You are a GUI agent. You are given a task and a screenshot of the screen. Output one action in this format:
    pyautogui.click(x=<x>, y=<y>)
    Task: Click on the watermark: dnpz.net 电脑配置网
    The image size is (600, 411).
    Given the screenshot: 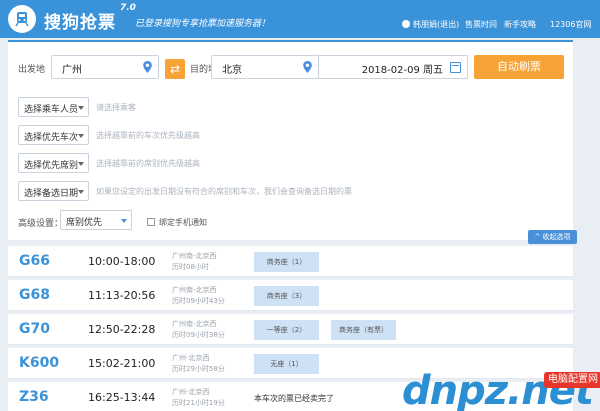 What is the action you would take?
    pyautogui.click(x=501, y=389)
    